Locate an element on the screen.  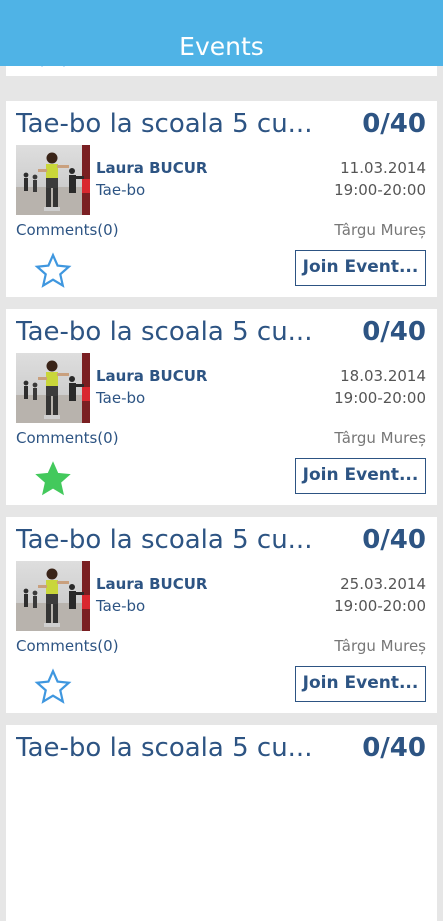
star-filled-icon is located at coordinates (53, 479).